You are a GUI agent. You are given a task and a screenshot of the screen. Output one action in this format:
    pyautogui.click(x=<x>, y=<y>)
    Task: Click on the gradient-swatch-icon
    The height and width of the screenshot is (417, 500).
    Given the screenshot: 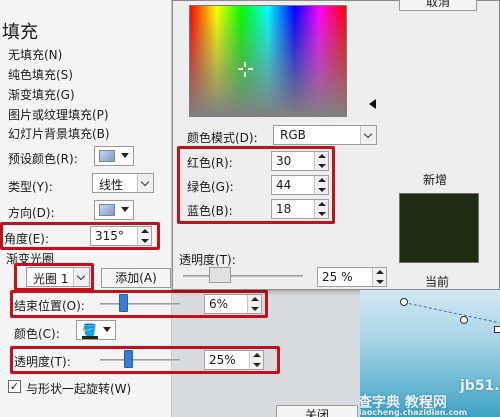 What is the action you would take?
    pyautogui.click(x=107, y=156)
    